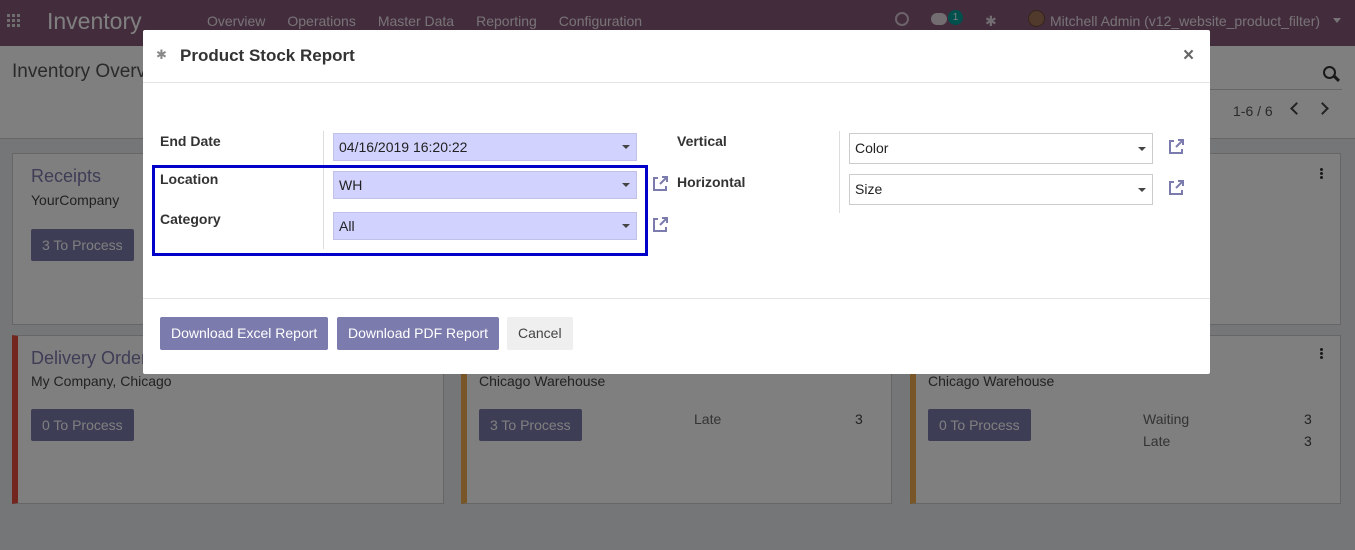  Describe the element at coordinates (418, 333) in the screenshot. I see `download-pdf-button: Download PDF Report` at that location.